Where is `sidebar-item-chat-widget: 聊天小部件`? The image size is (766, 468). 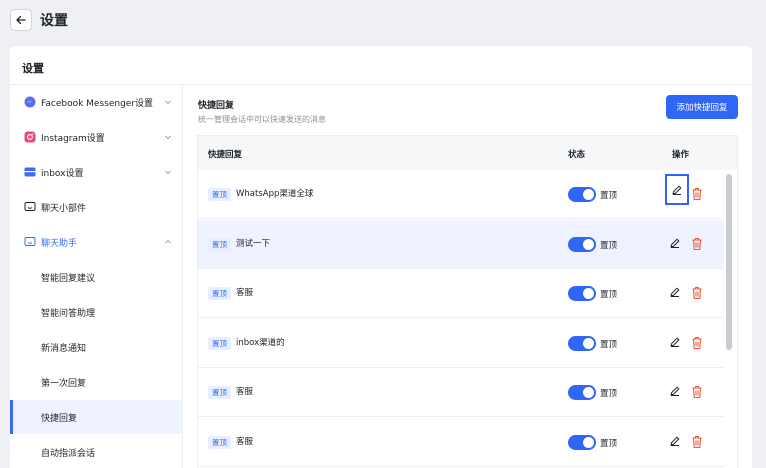 sidebar-item-chat-widget: 聊天小部件 is located at coordinates (96, 207).